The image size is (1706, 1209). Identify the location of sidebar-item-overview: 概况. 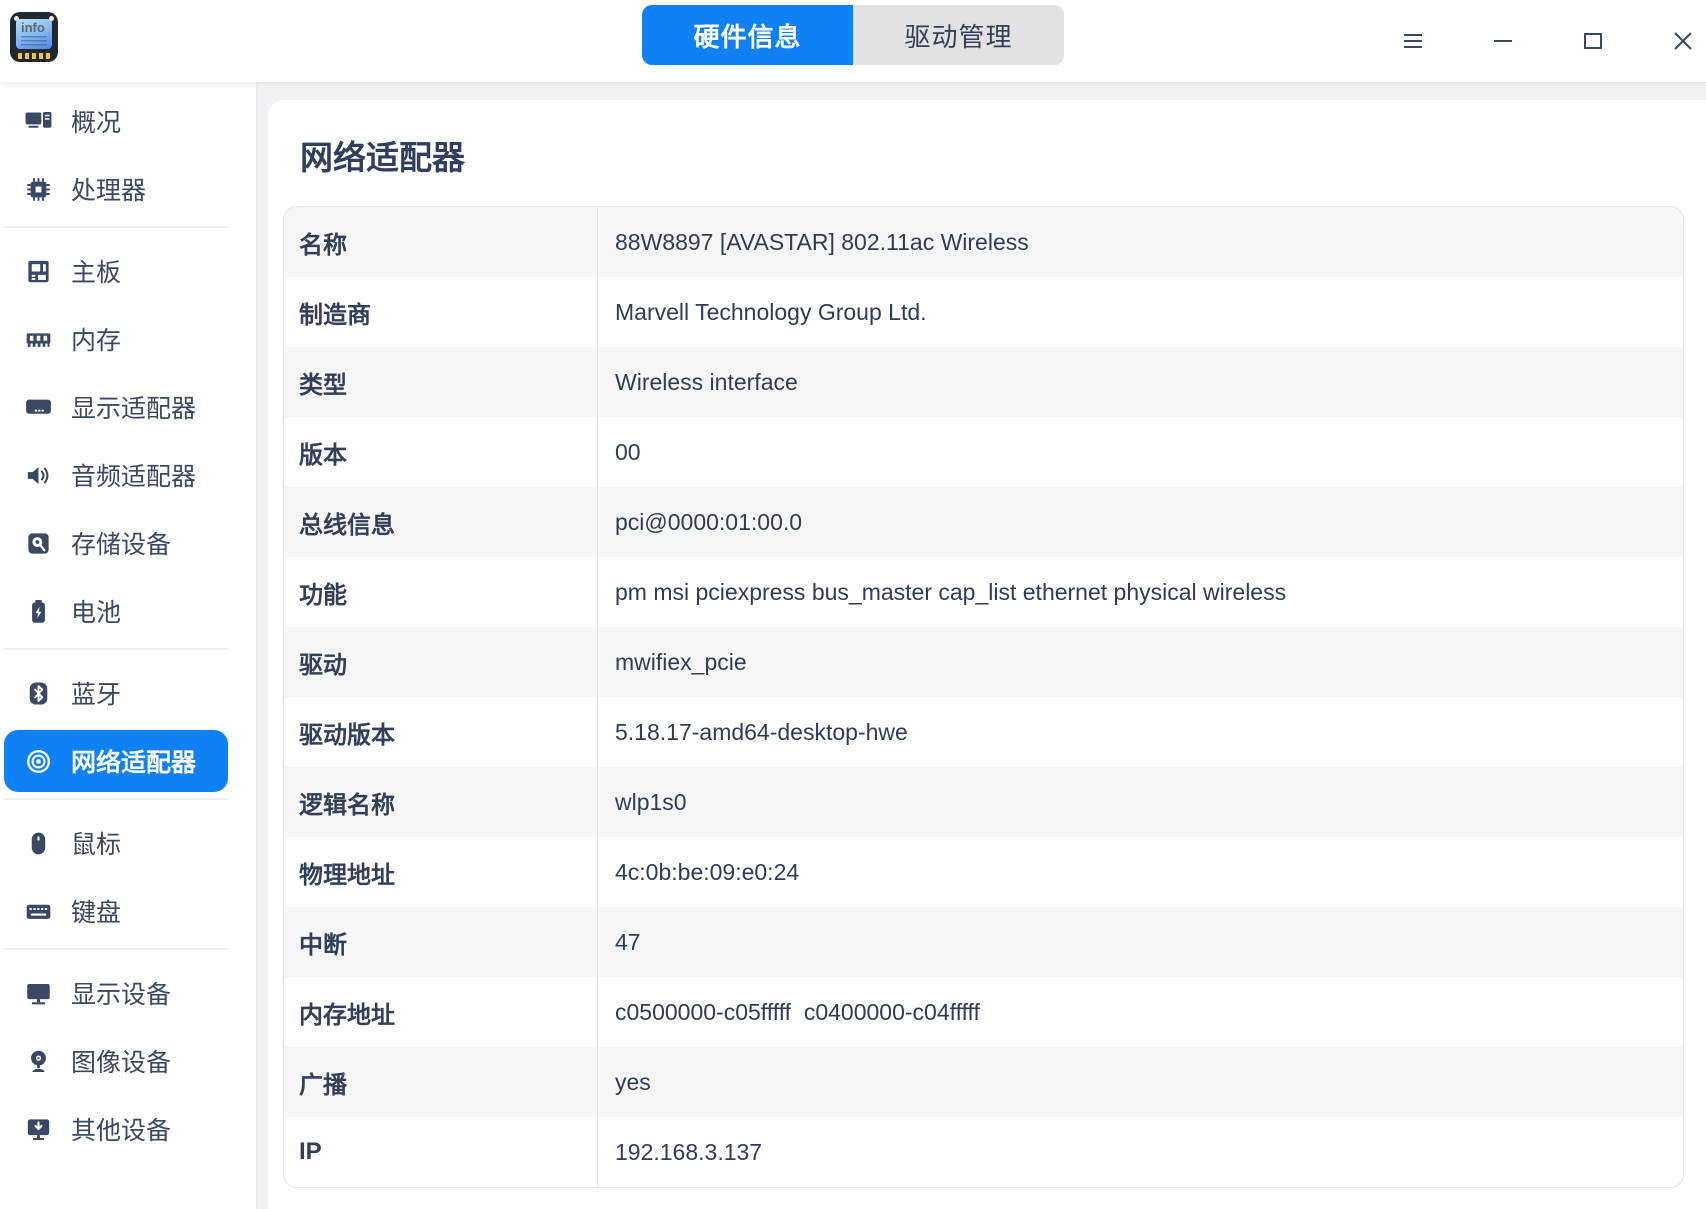
(116, 121).